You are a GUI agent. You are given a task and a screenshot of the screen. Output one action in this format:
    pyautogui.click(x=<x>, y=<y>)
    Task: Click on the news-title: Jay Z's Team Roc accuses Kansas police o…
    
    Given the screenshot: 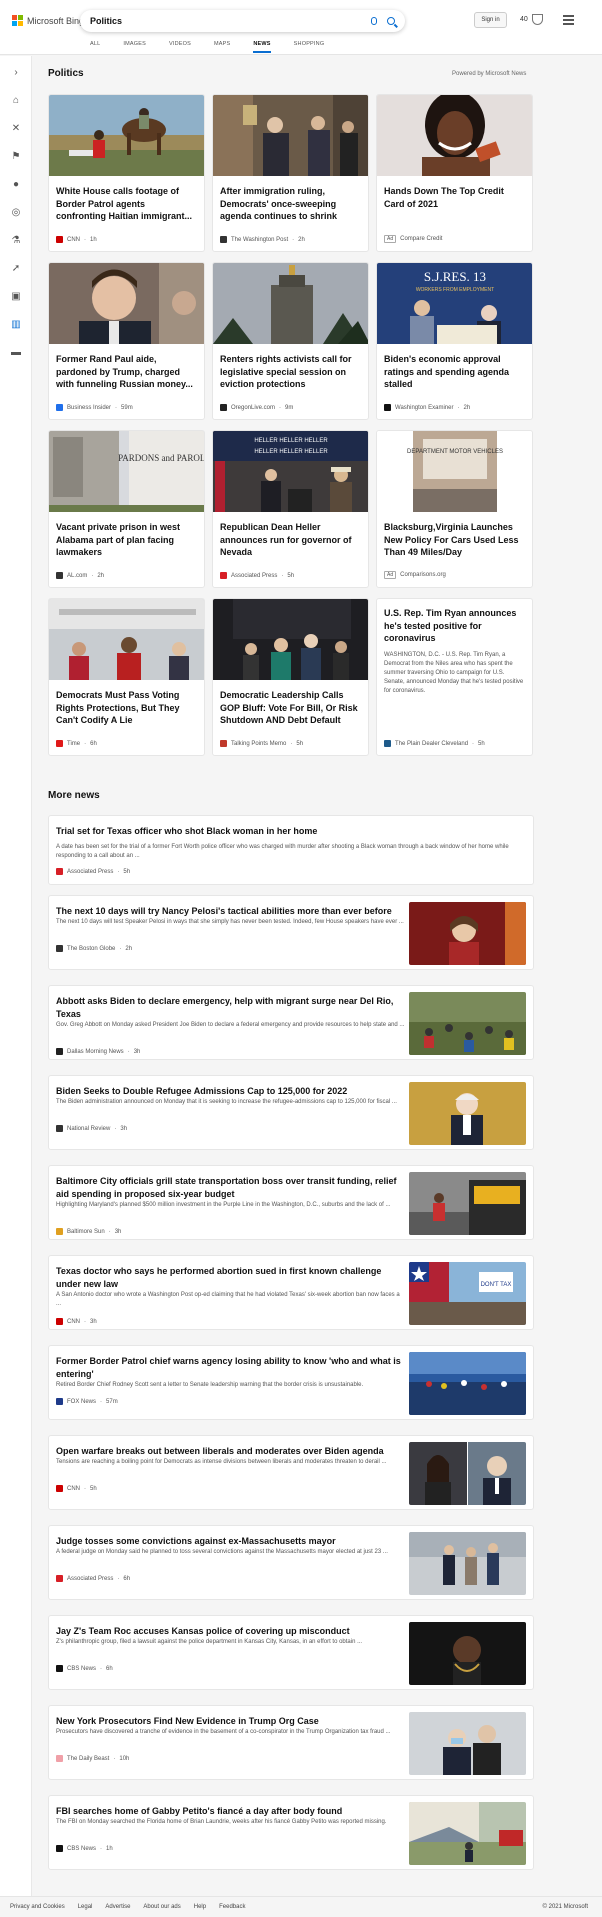 What is the action you would take?
    pyautogui.click(x=231, y=1631)
    